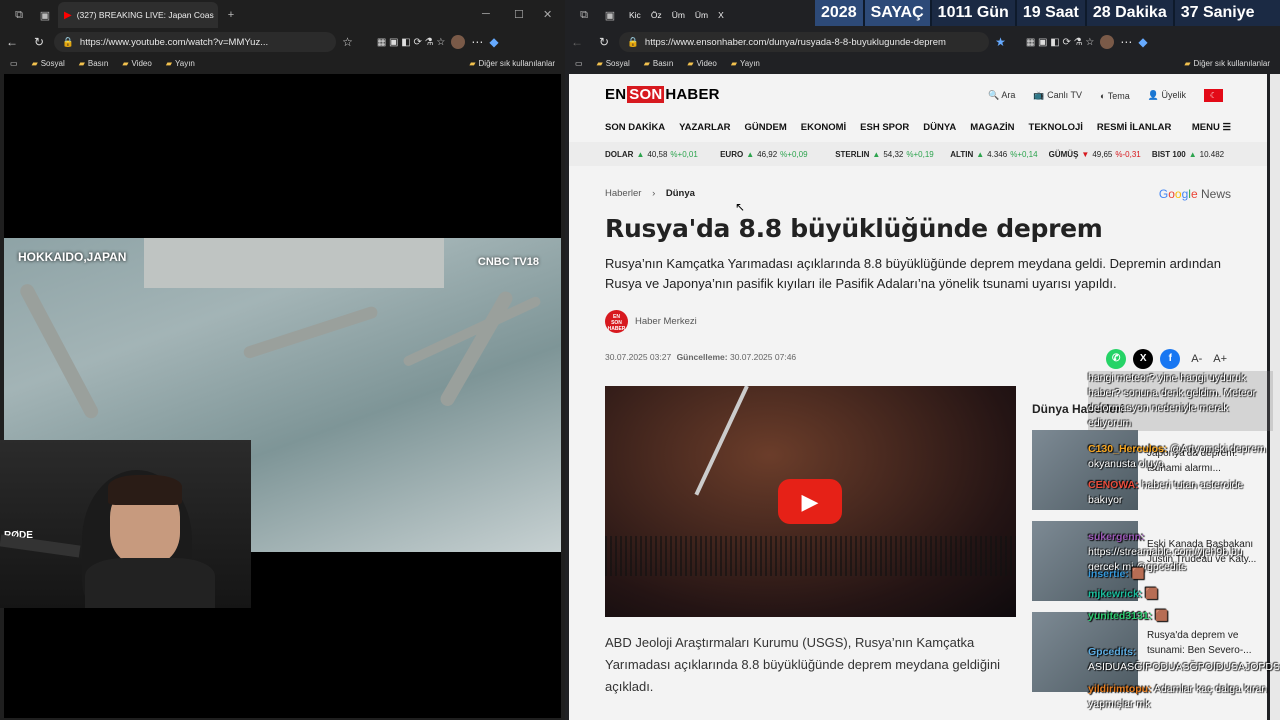  I want to click on play-button: ▶, so click(810, 501).